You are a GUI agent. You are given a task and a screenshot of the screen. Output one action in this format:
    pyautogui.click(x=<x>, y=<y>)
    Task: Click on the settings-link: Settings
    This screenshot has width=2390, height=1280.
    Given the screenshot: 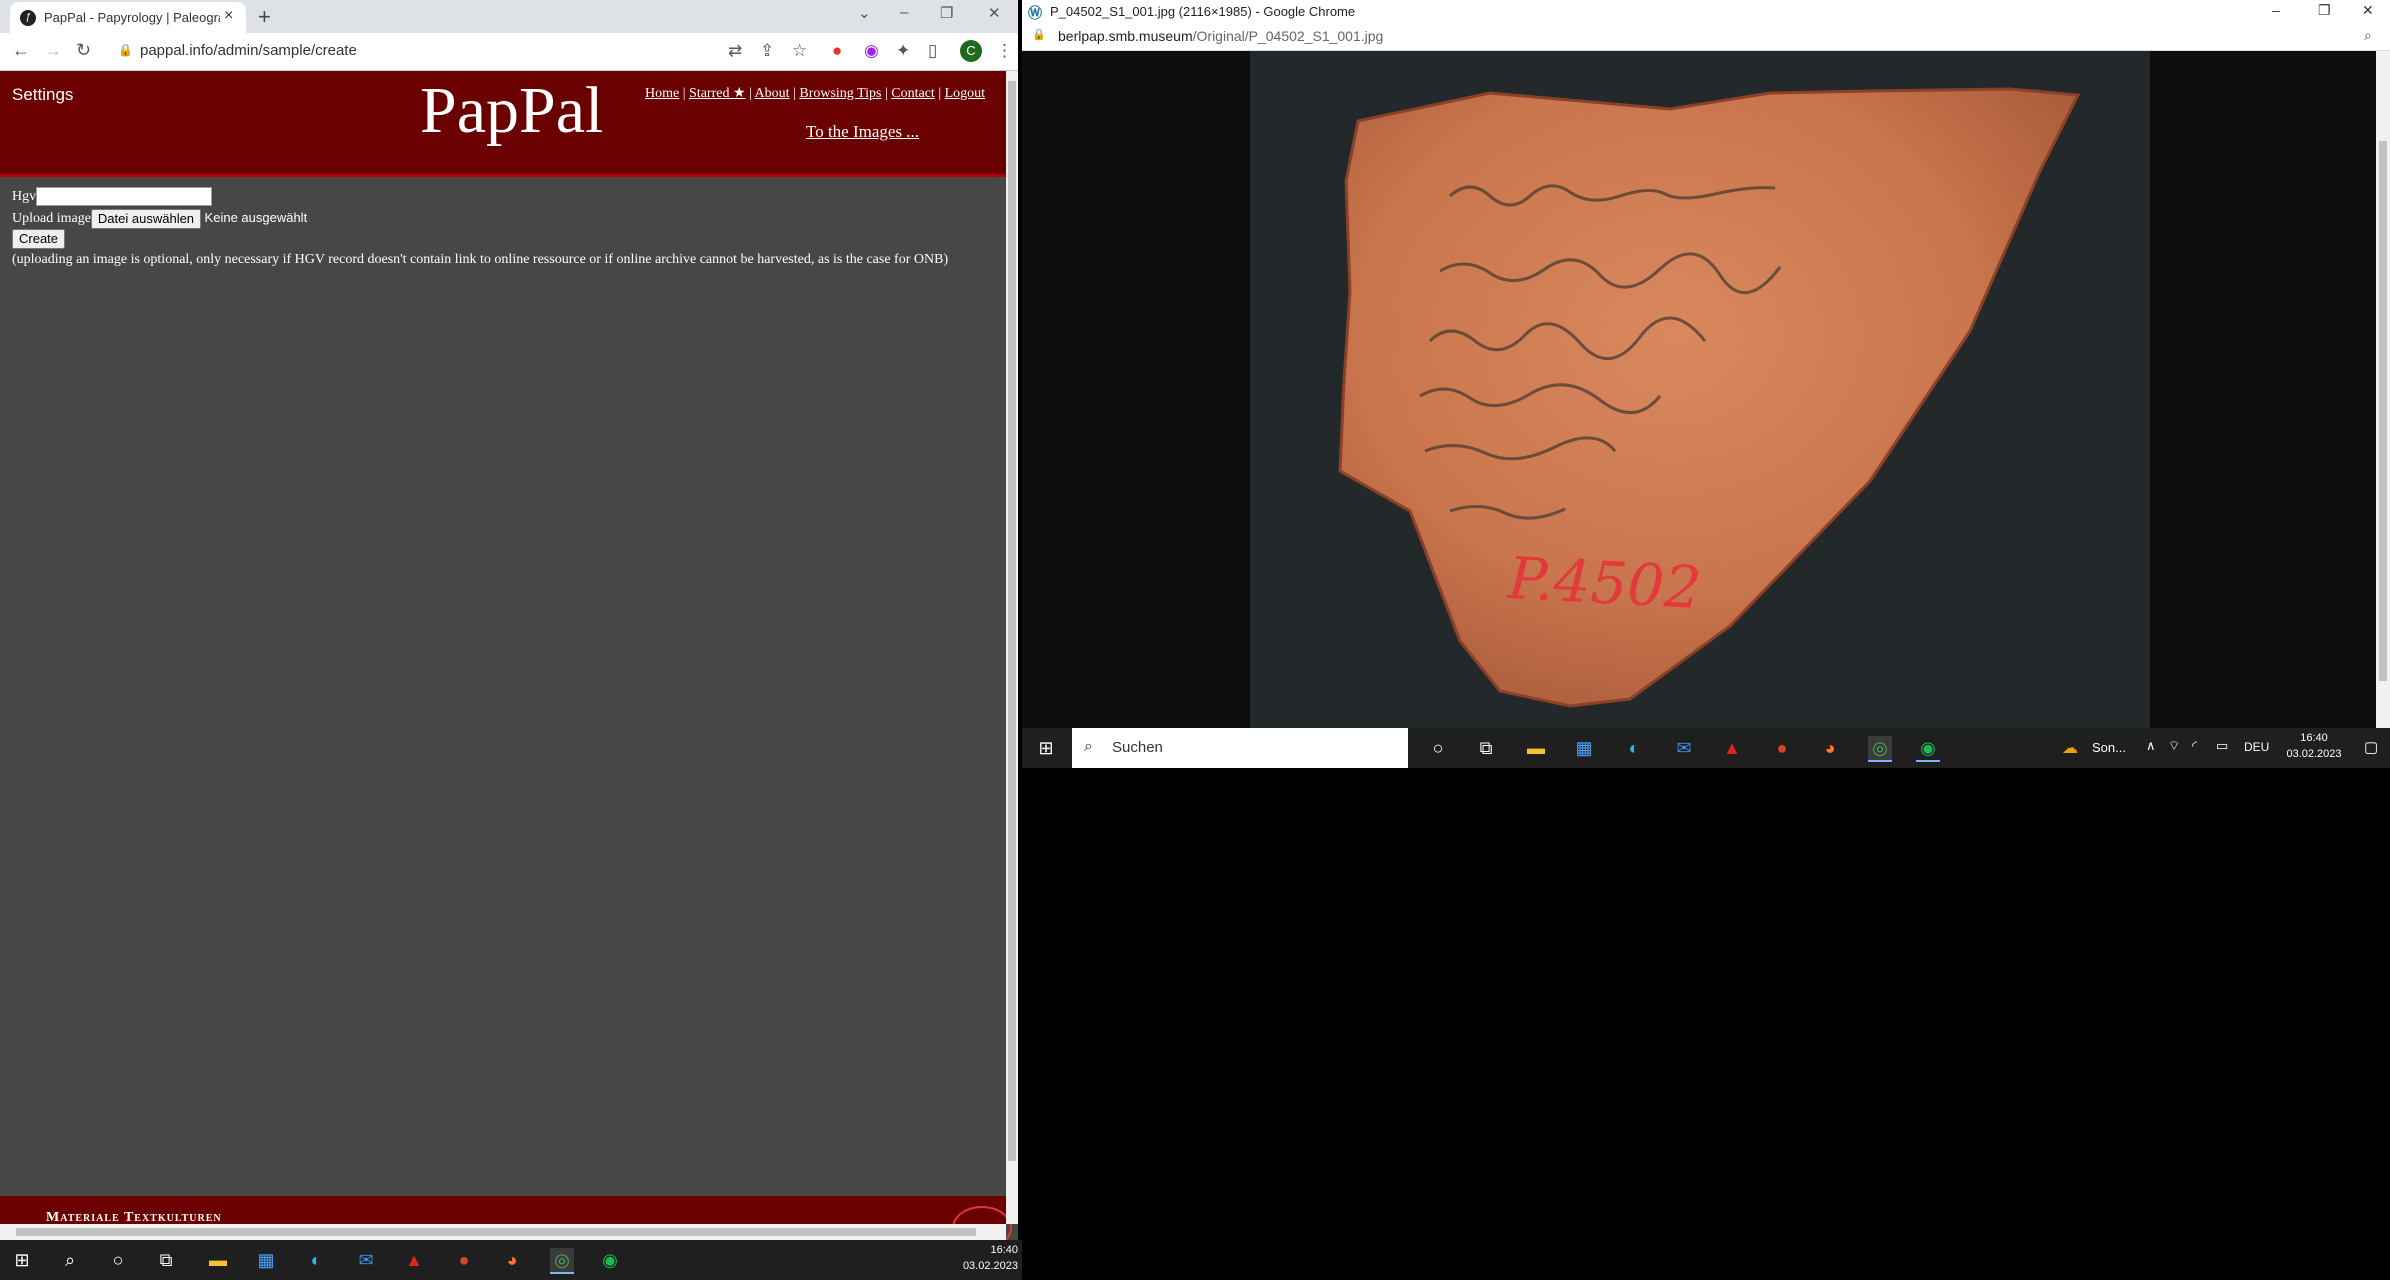 What is the action you would take?
    pyautogui.click(x=42, y=95)
    